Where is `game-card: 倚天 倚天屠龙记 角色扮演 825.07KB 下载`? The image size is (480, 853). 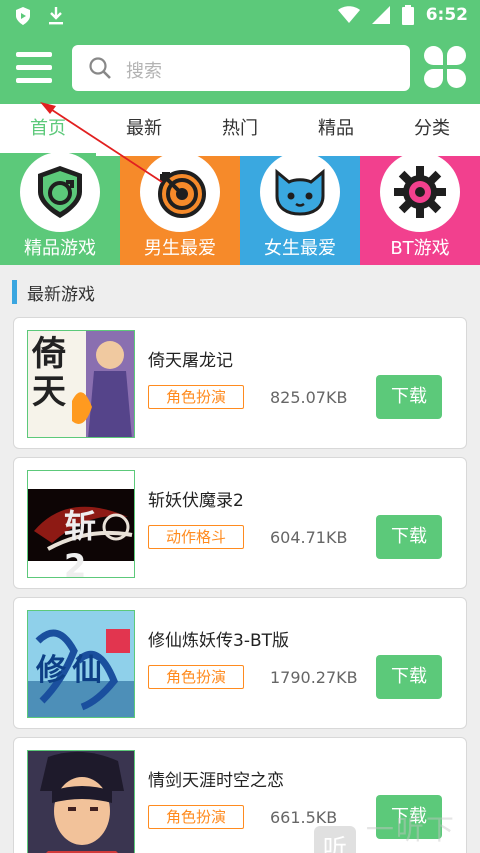 game-card: 倚天 倚天屠龙记 角色扮演 825.07KB 下载 is located at coordinates (240, 383).